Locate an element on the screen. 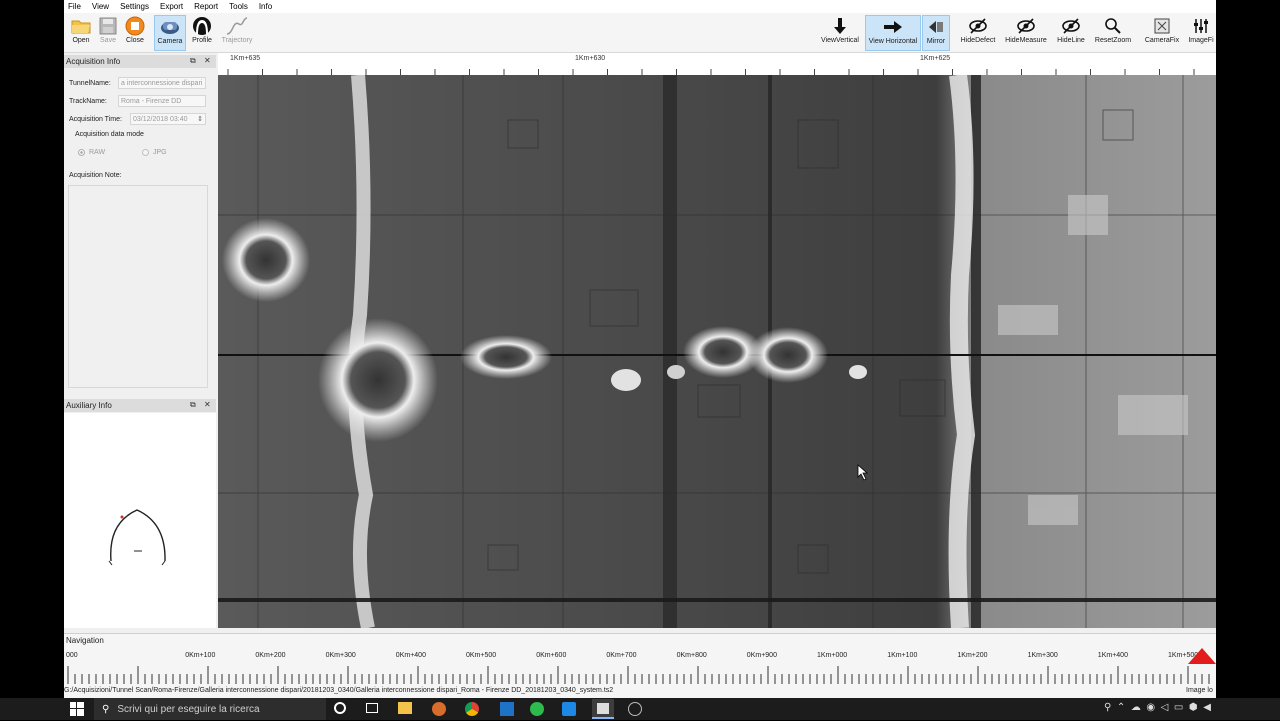  save-icon is located at coordinates (108, 26).